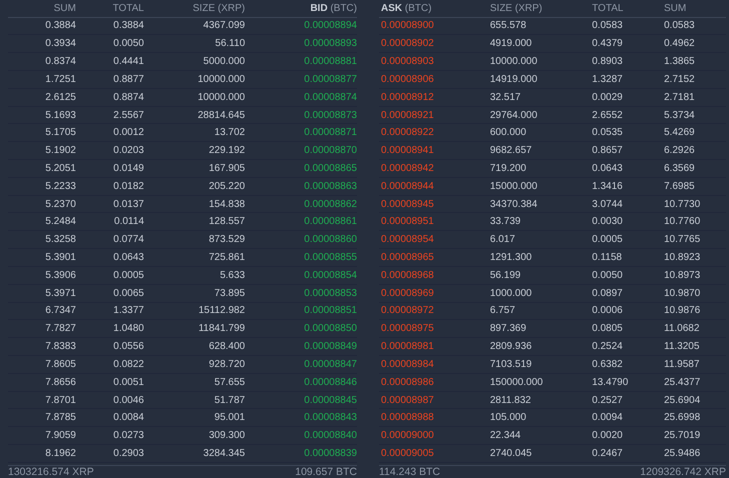 The width and height of the screenshot is (729, 478). Describe the element at coordinates (229, 400) in the screenshot. I see `table-cell-text: 51.787` at that location.